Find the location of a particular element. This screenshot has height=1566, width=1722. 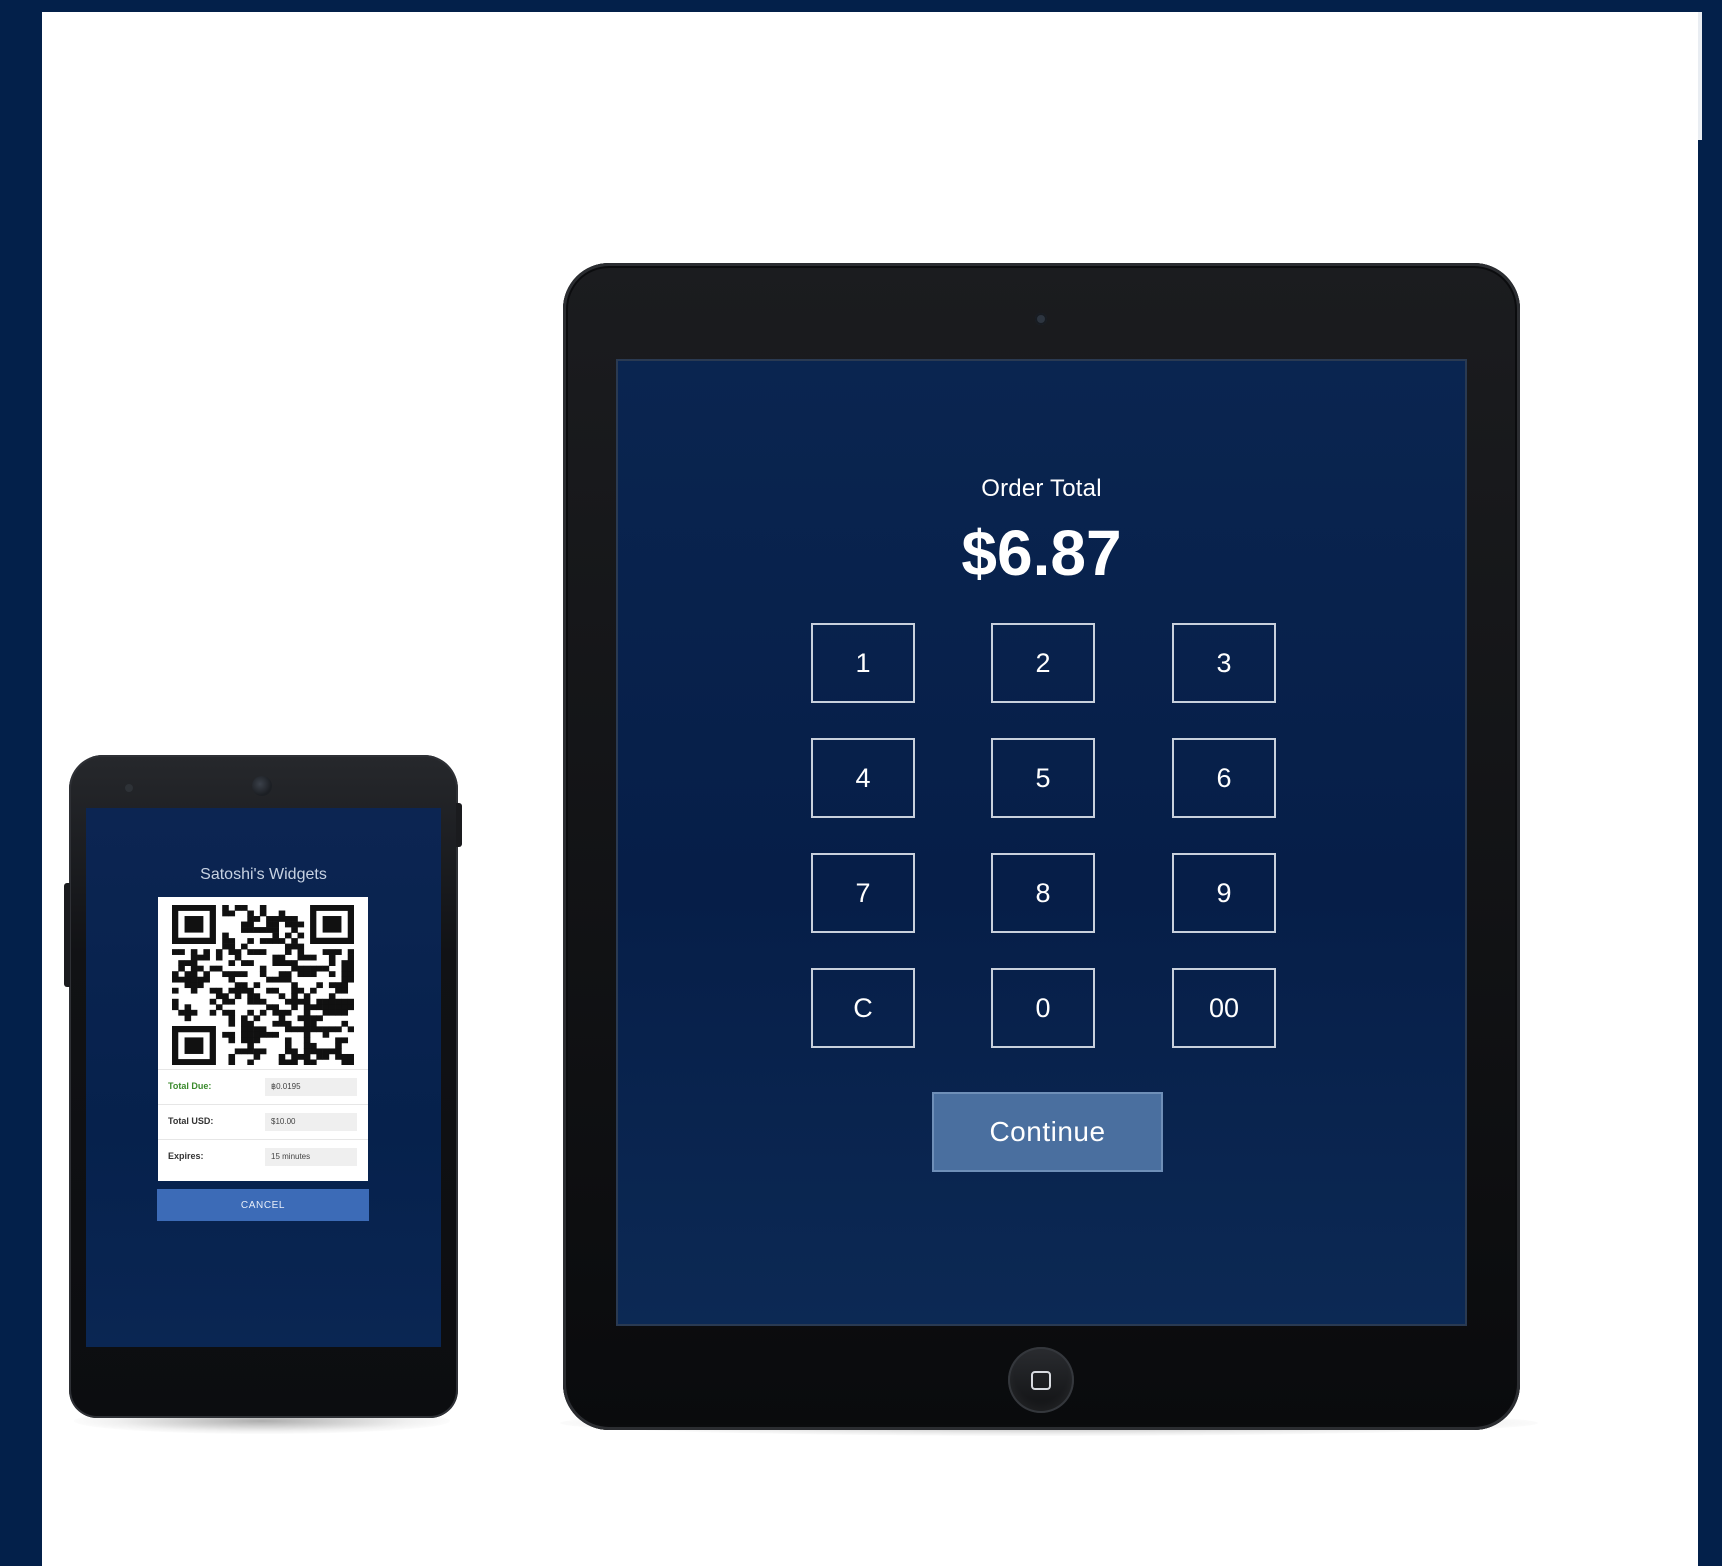

key-0: 0 is located at coordinates (1043, 1008).